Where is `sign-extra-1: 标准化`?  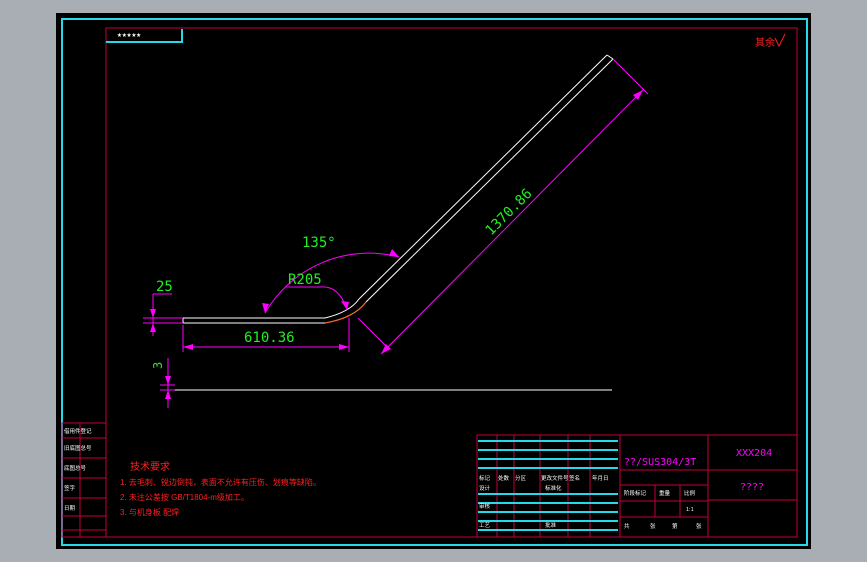
sign-extra-1: 标准化 is located at coordinates (553, 488).